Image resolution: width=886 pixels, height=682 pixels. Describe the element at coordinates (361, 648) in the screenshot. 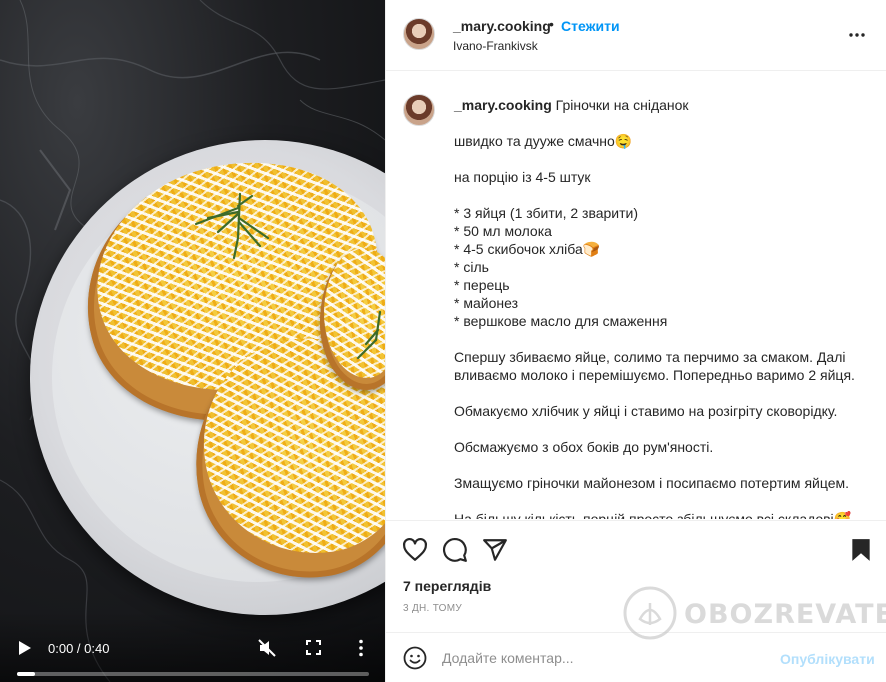

I see `video-more-icon` at that location.